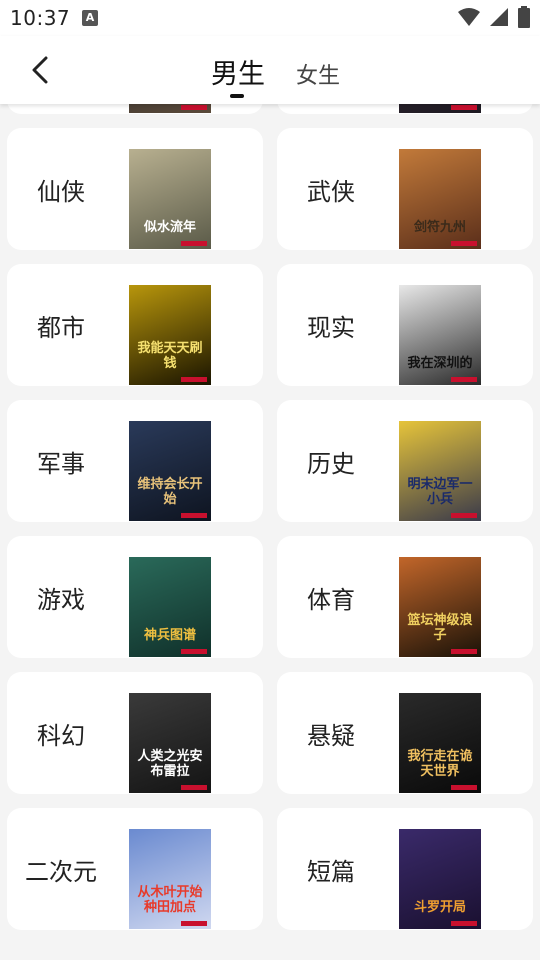 The width and height of the screenshot is (540, 960). Describe the element at coordinates (331, 871) in the screenshot. I see `category-name: 短篇` at that location.